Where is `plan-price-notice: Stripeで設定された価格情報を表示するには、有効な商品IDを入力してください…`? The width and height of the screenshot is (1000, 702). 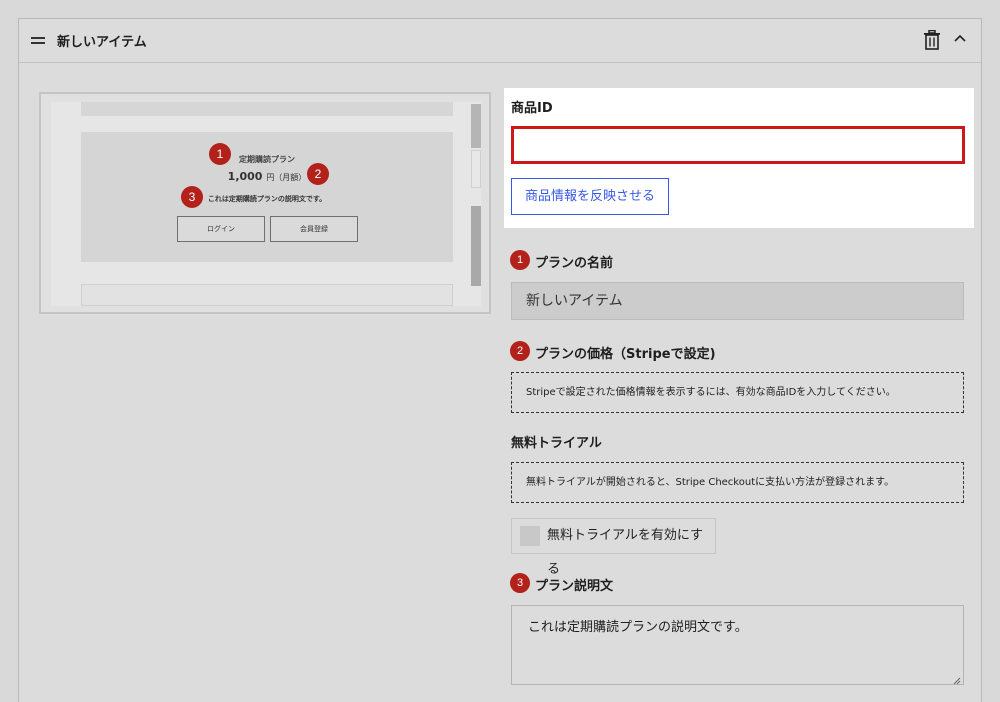
plan-price-notice: Stripeで設定された価格情報を表示するには、有効な商品IDを入力してください… is located at coordinates (737, 392).